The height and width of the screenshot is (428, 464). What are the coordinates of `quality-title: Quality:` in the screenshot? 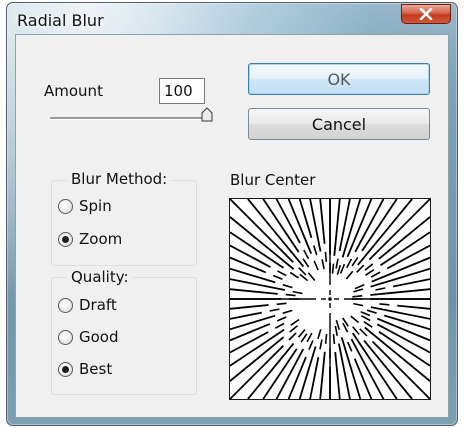 It's located at (100, 277).